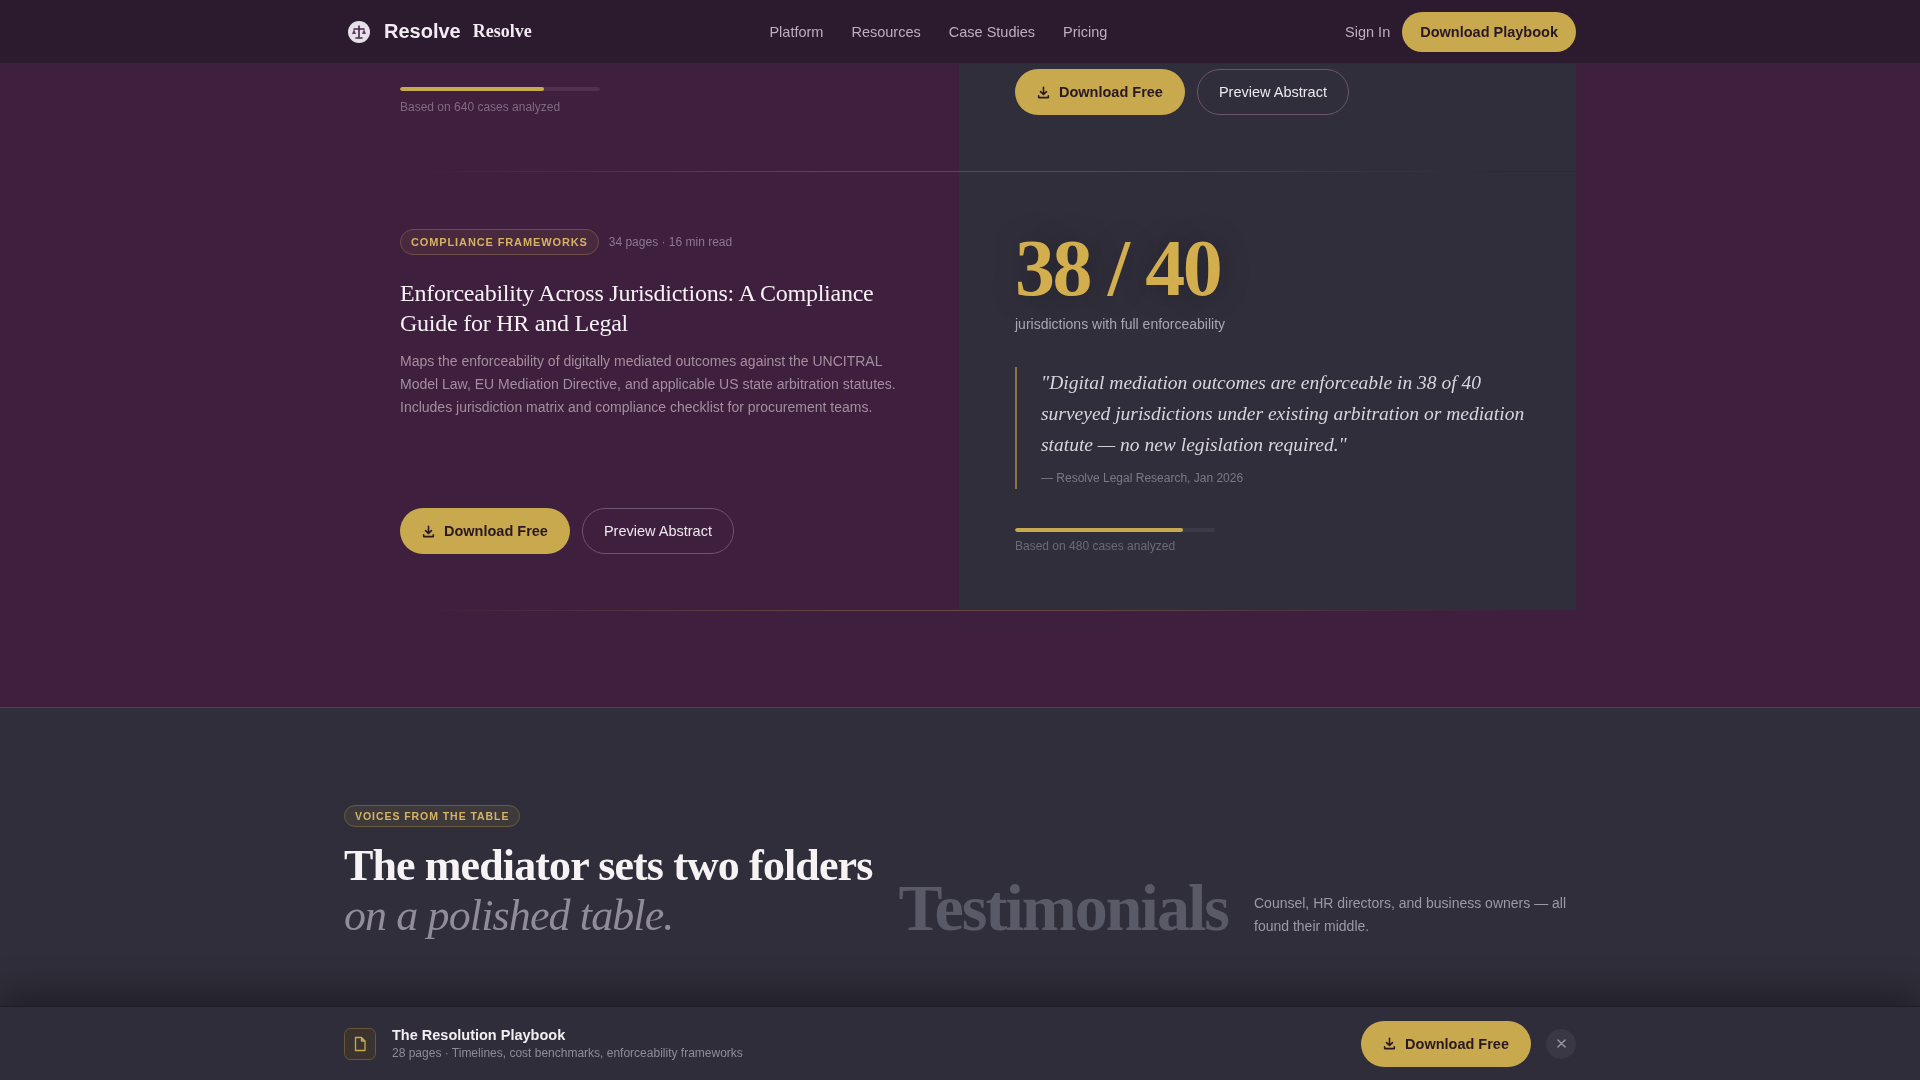 The image size is (1920, 1080). Describe the element at coordinates (886, 31) in the screenshot. I see `nav-link: Resources` at that location.